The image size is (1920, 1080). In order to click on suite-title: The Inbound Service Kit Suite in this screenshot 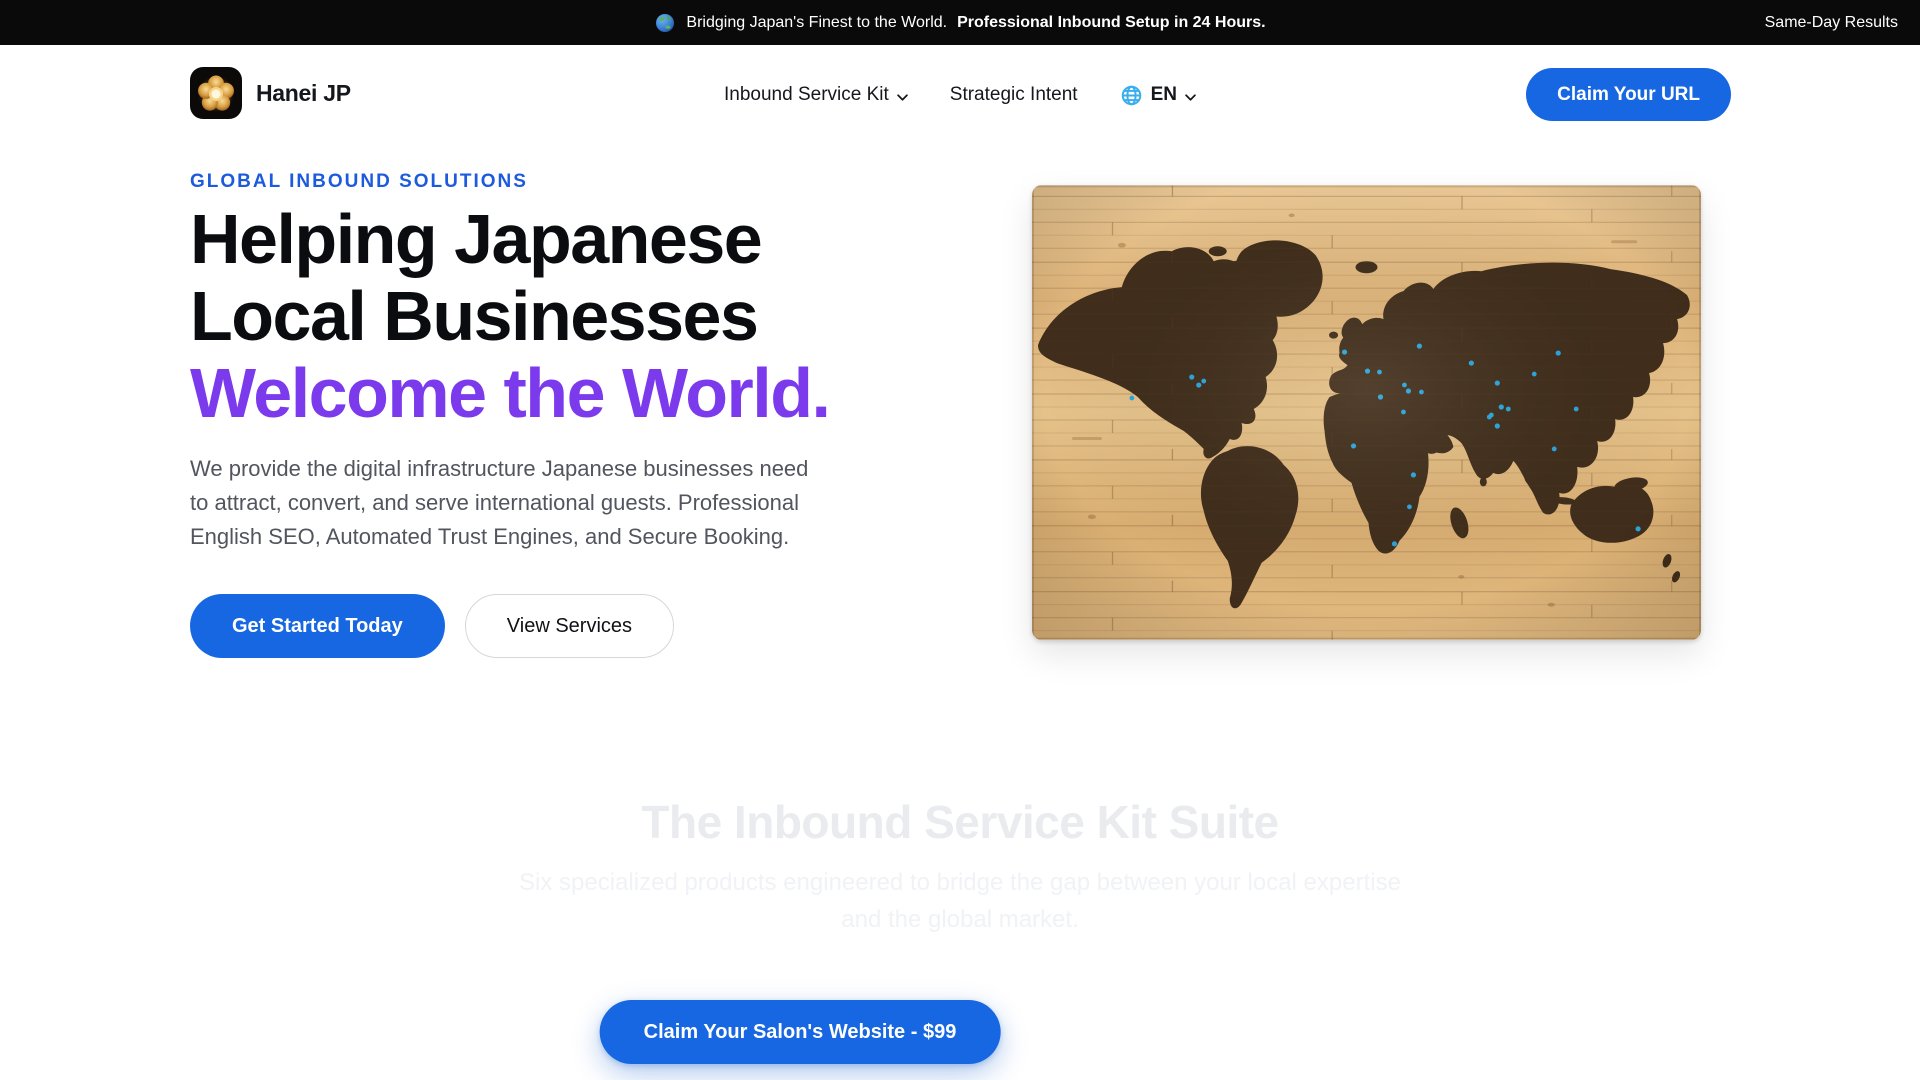, I will do `click(960, 822)`.